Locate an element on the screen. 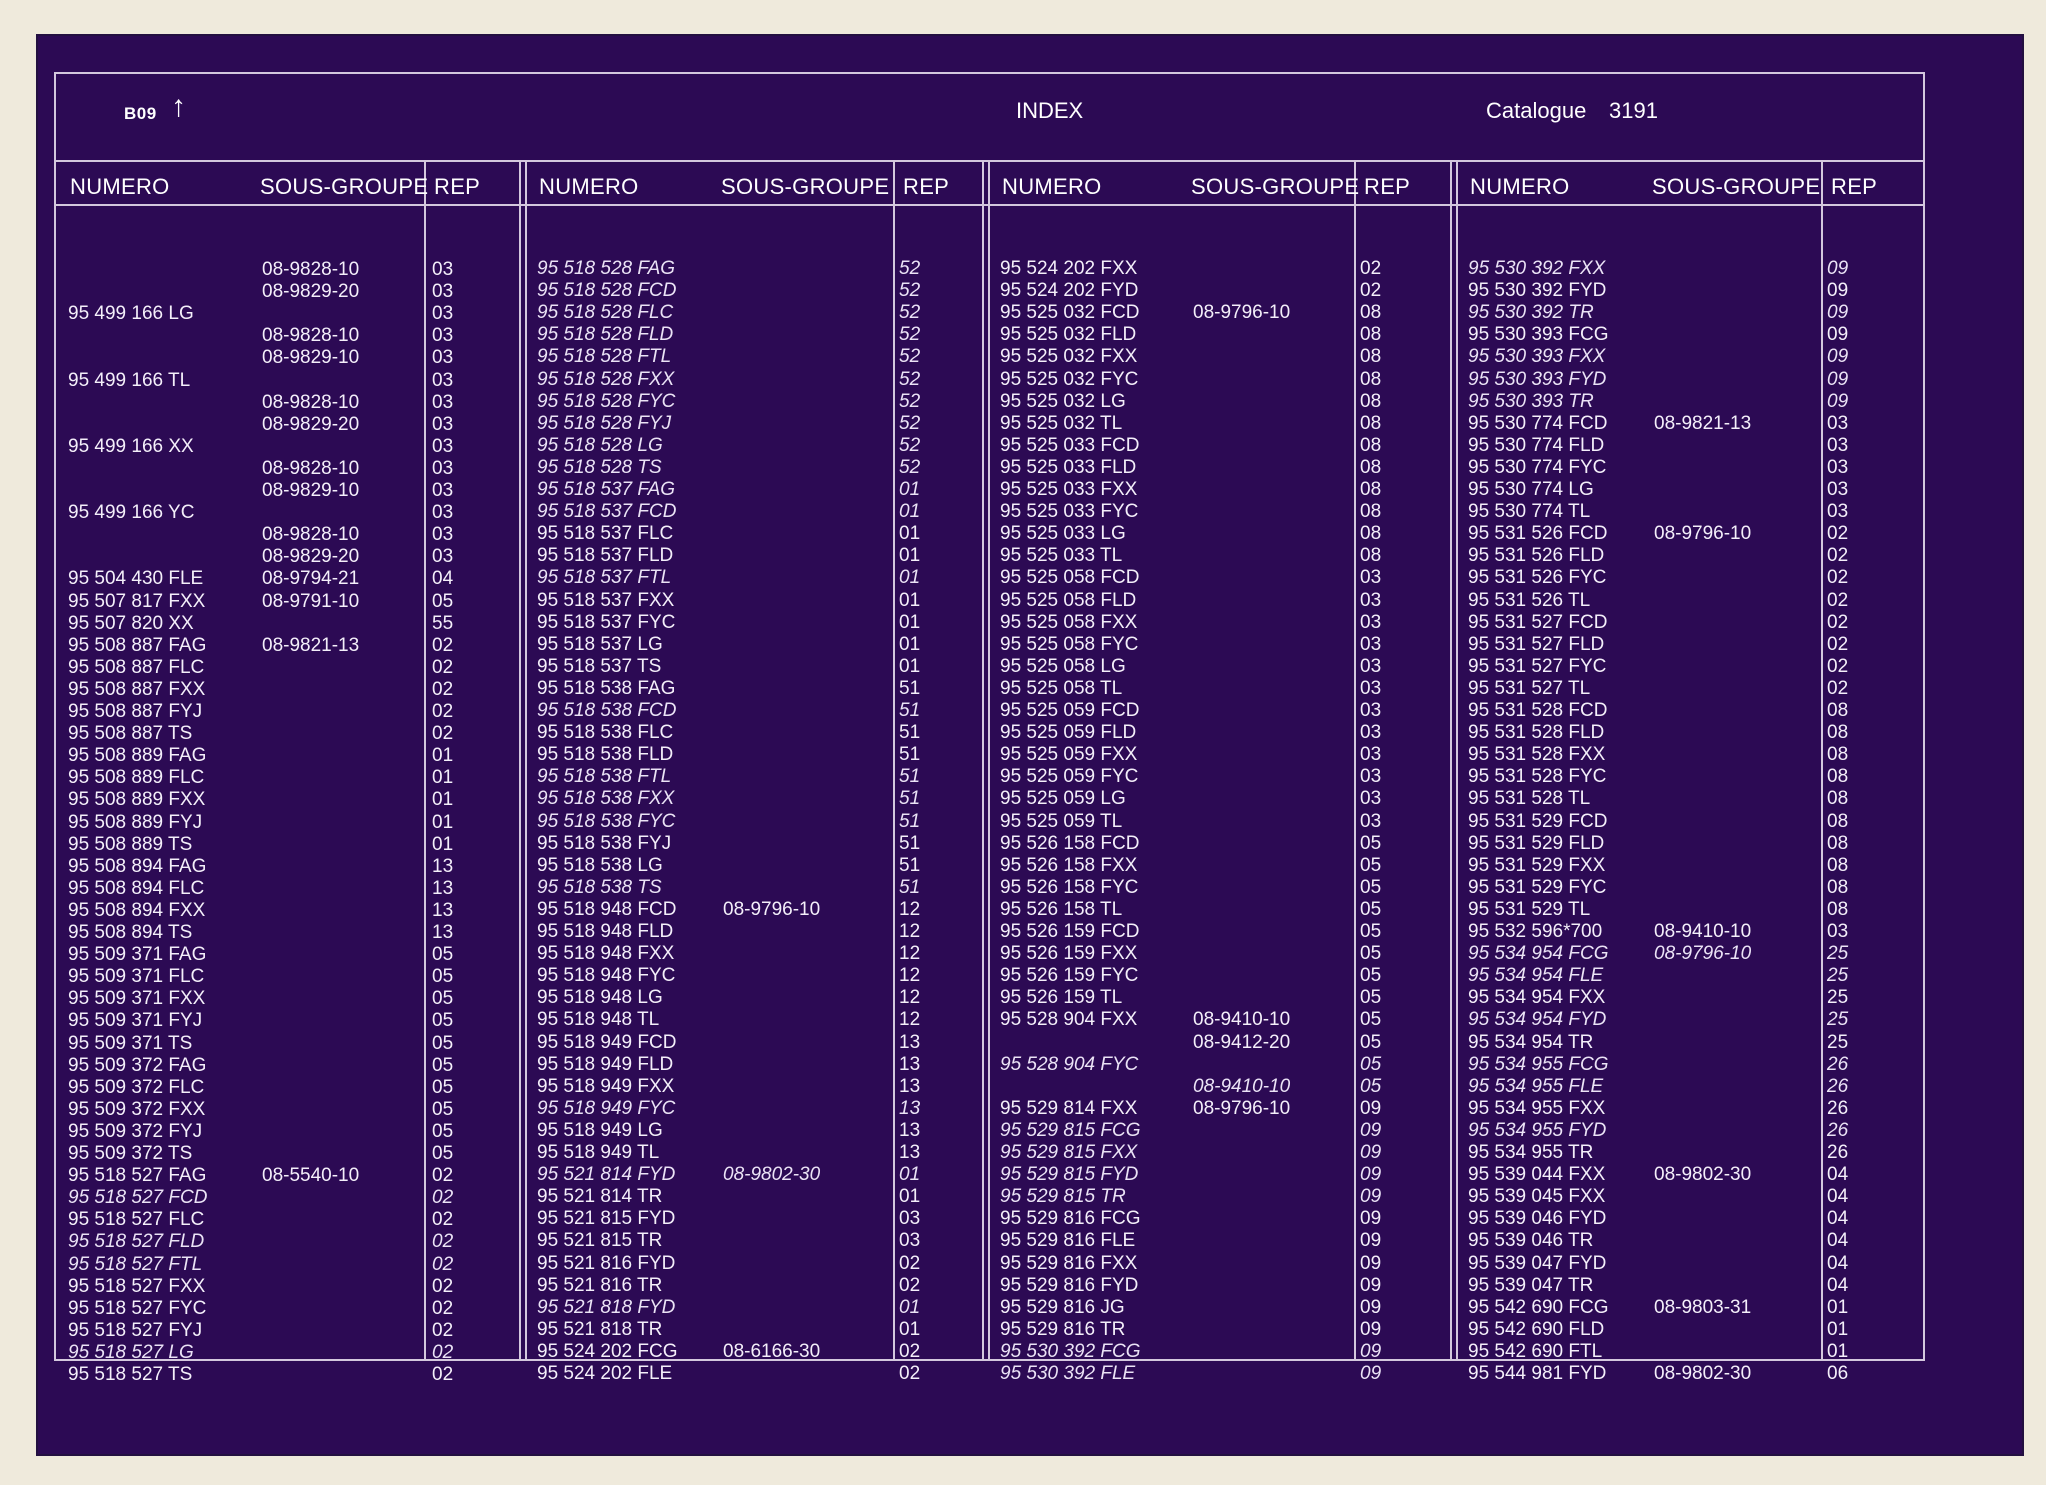 This screenshot has height=1485, width=2046. part-number: 95 530 392 FYD is located at coordinates (1537, 291).